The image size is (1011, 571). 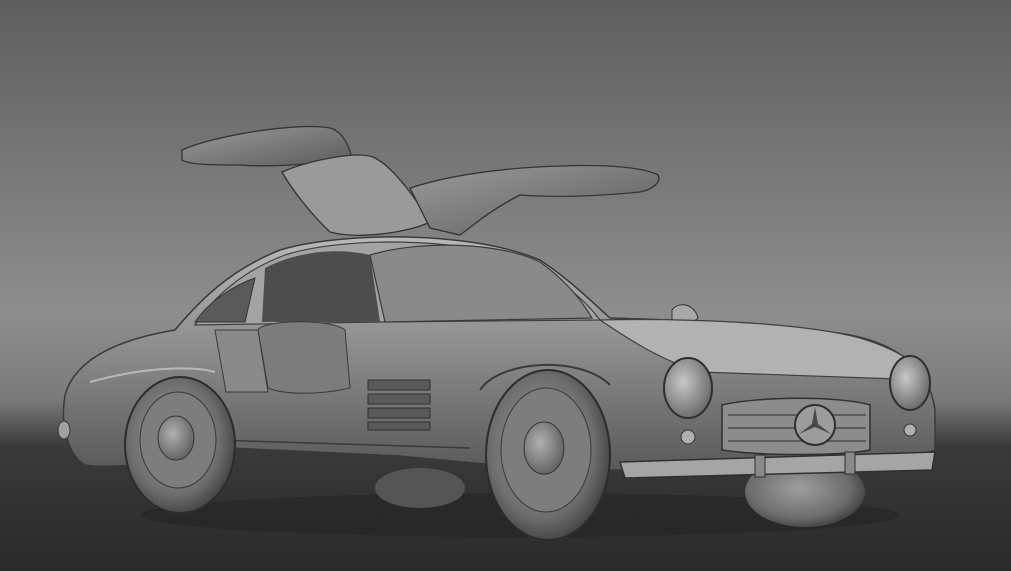 I want to click on rear-lamp, so click(x=64, y=430).